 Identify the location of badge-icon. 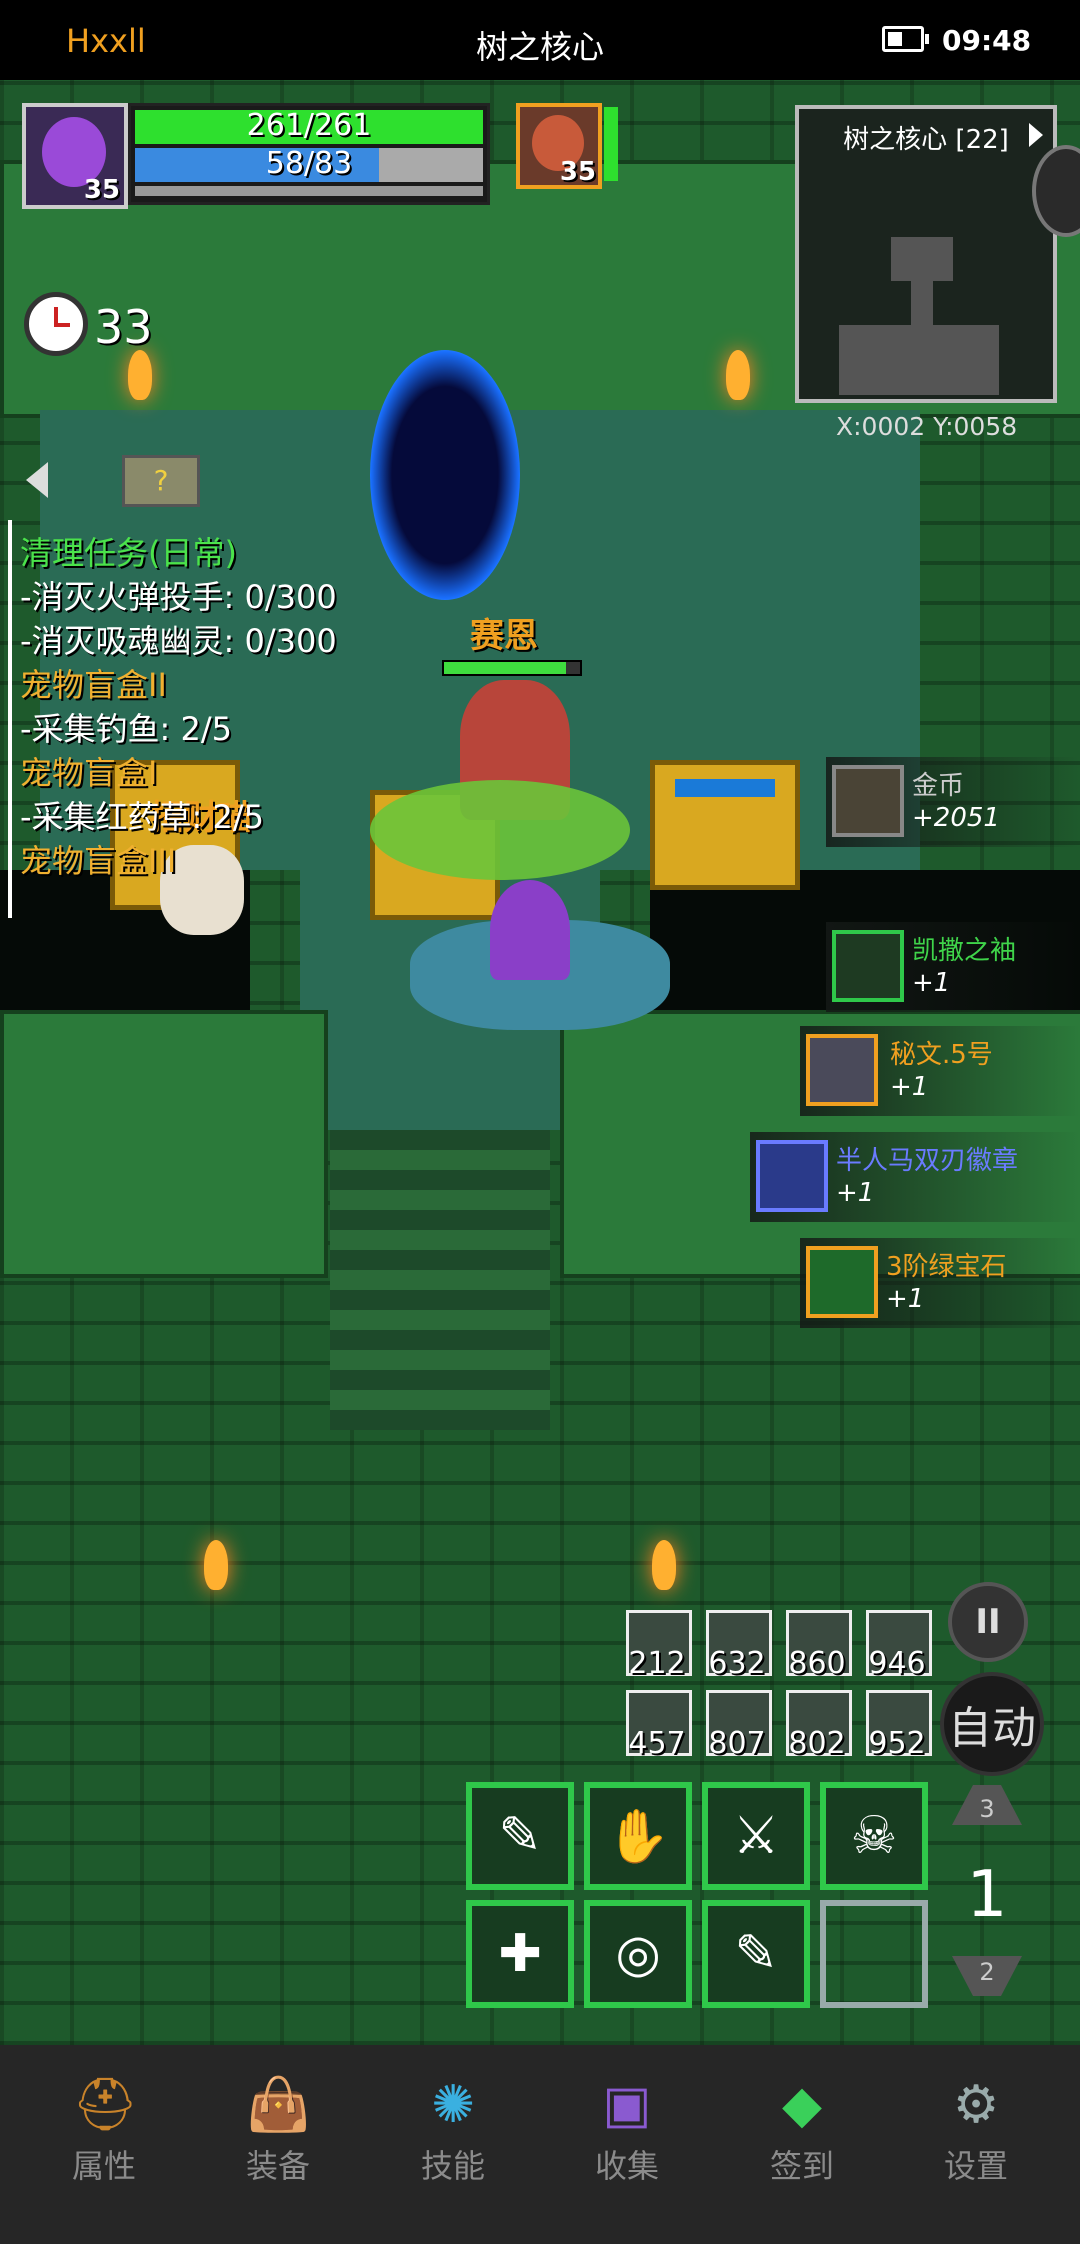
(792, 1176).